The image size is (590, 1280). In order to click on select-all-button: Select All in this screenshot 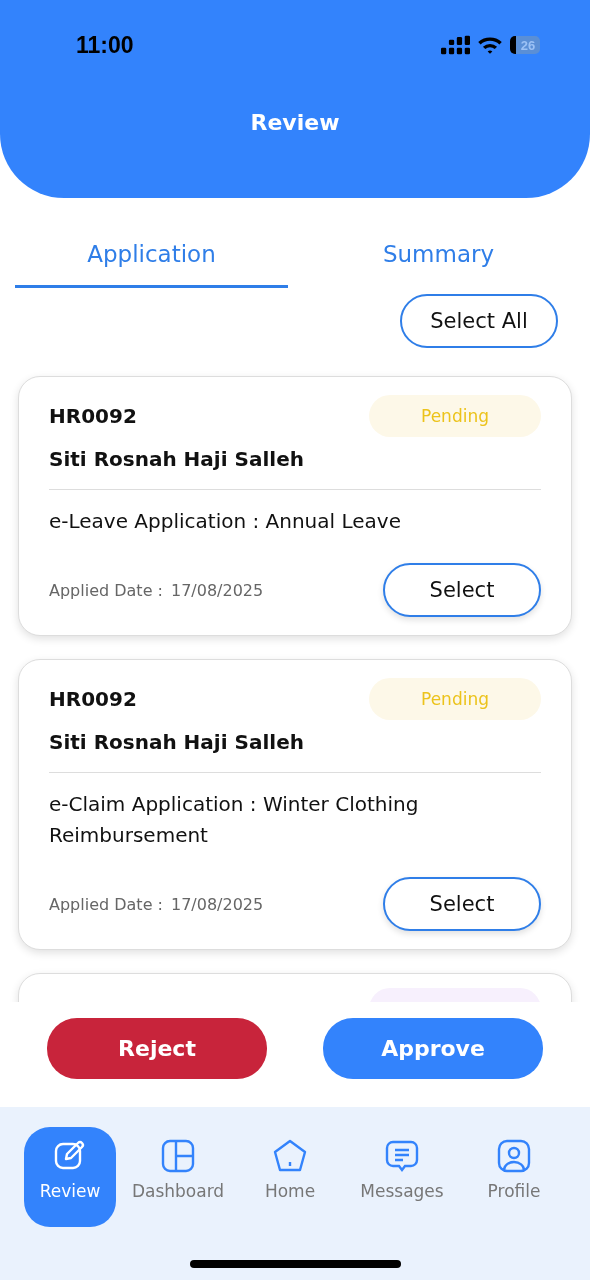, I will do `click(479, 321)`.